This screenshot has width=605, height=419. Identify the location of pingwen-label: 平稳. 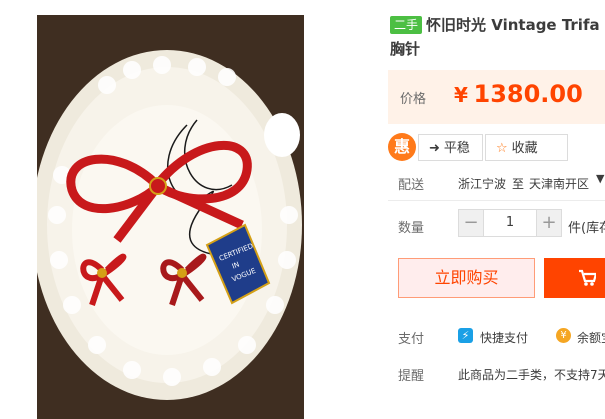
(456, 148).